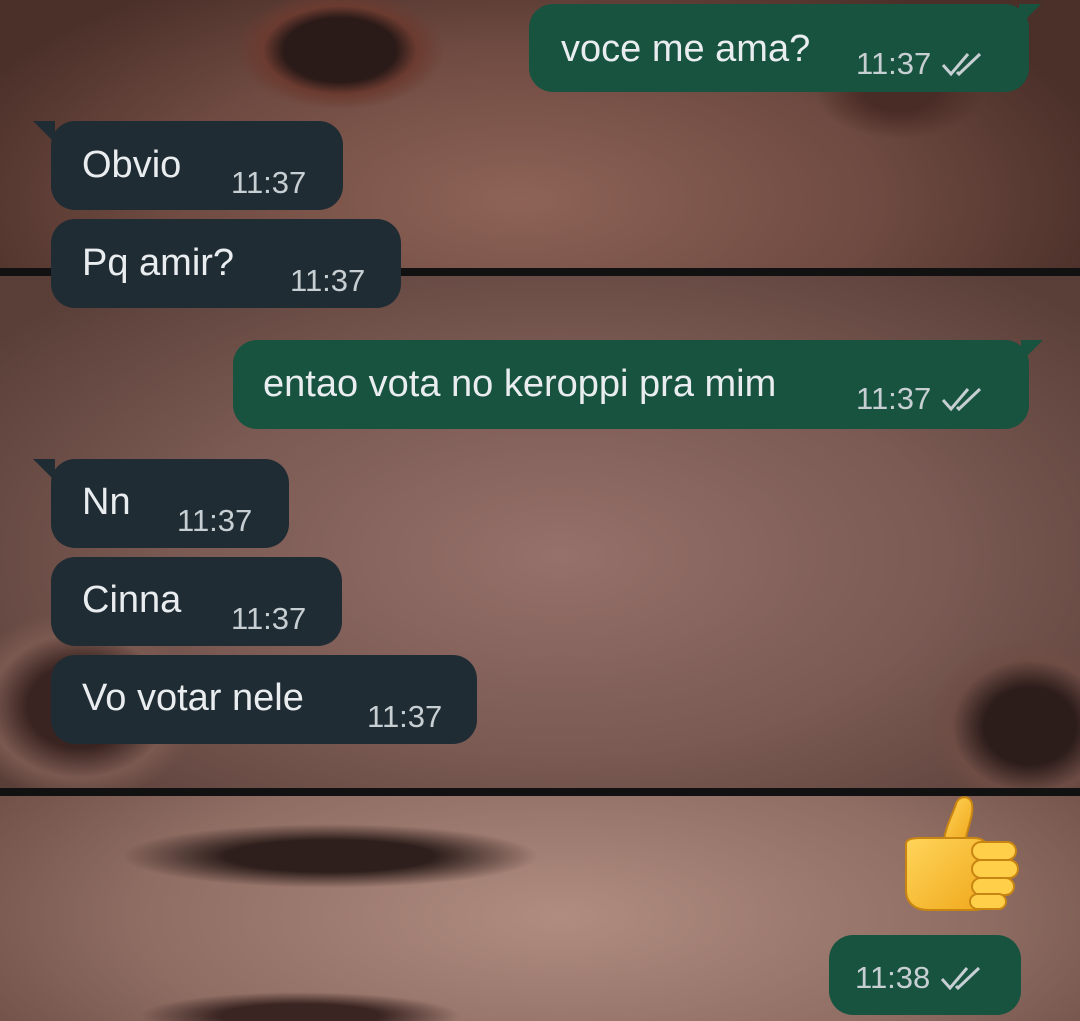 Image resolution: width=1080 pixels, height=1021 pixels. What do you see at coordinates (520, 384) in the screenshot?
I see `message-text: entao vota no keroppi pra mim` at bounding box center [520, 384].